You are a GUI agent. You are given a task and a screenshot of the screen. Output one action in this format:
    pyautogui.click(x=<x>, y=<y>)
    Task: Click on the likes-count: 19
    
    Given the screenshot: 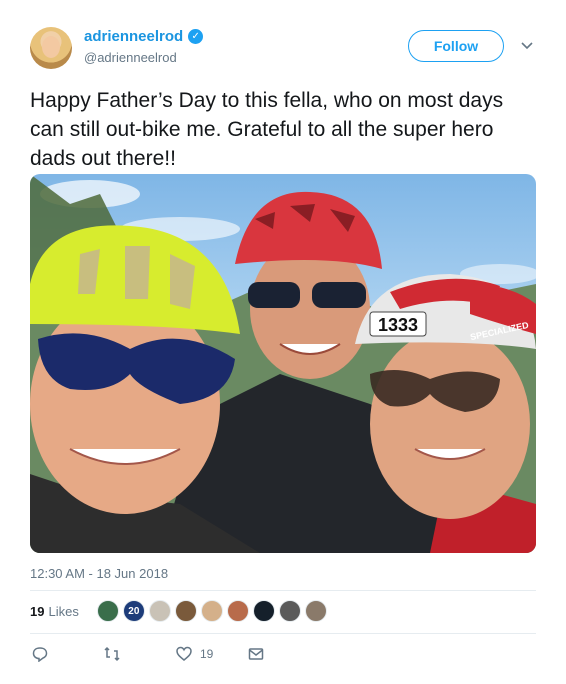 What is the action you would take?
    pyautogui.click(x=37, y=611)
    